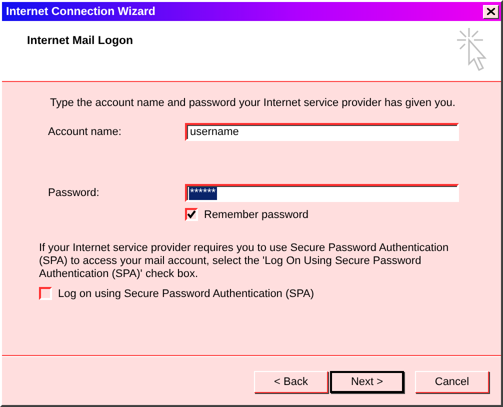 The width and height of the screenshot is (503, 407). I want to click on page-title: Internet Mail Logon, so click(80, 42).